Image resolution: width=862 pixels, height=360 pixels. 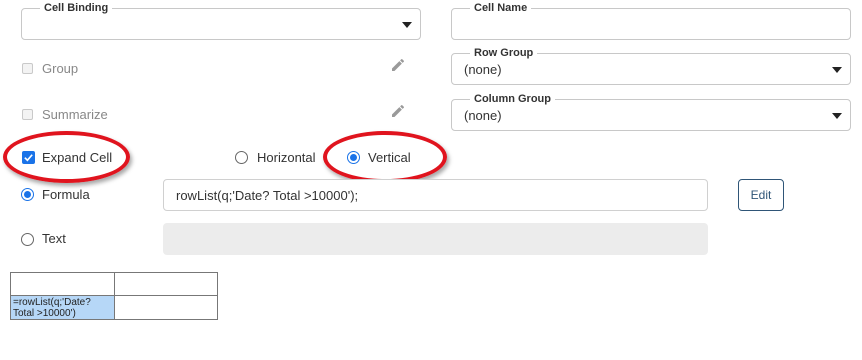 I want to click on cell-binding-label: Cell Binding, so click(x=76, y=8).